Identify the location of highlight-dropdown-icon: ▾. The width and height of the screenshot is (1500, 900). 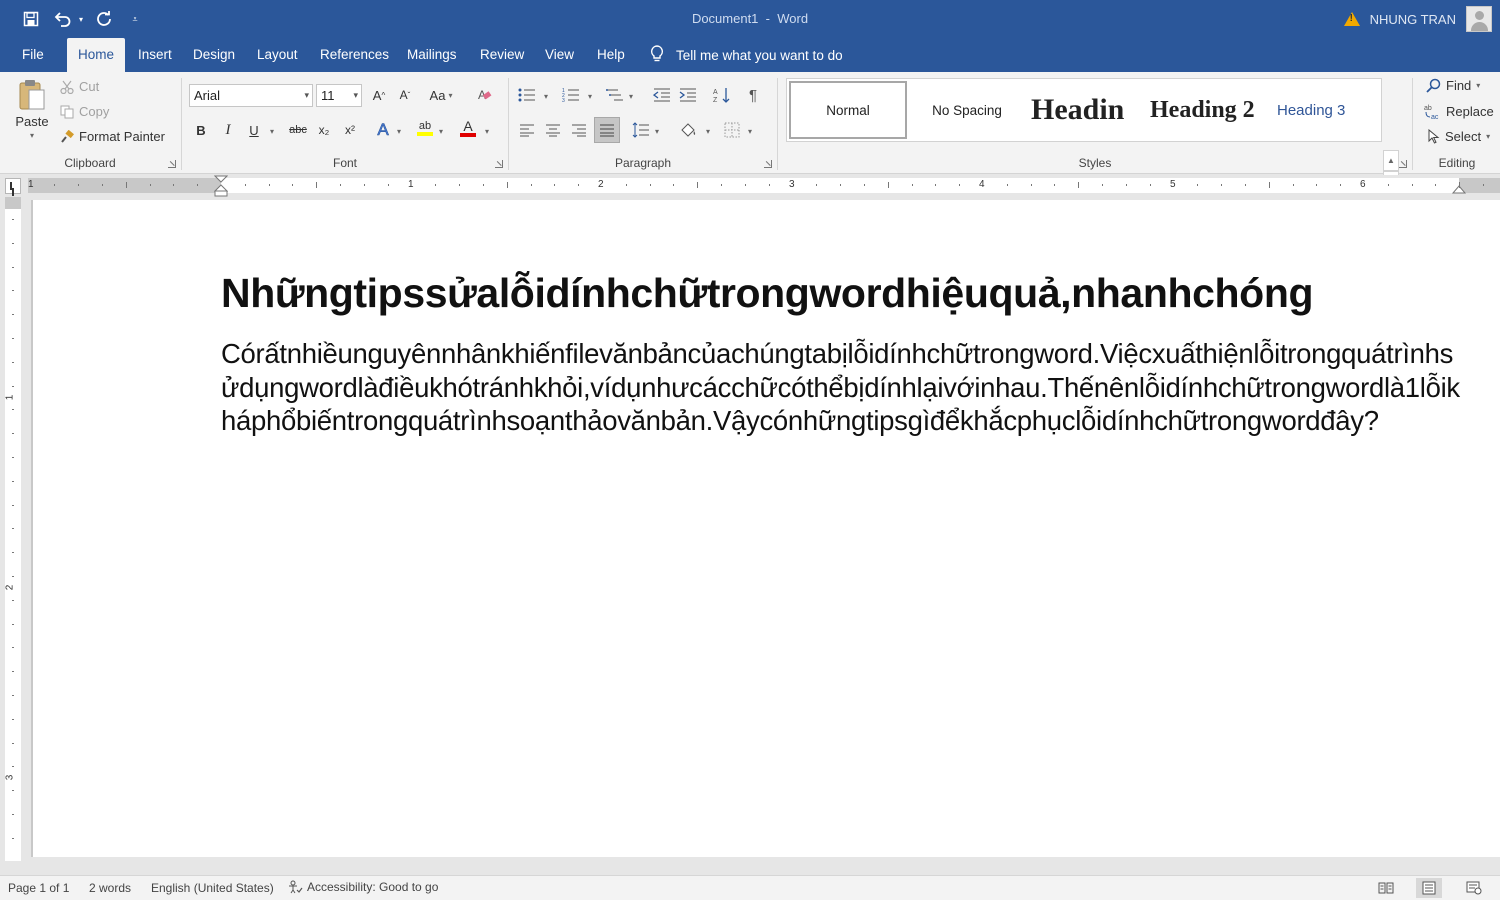
(441, 131).